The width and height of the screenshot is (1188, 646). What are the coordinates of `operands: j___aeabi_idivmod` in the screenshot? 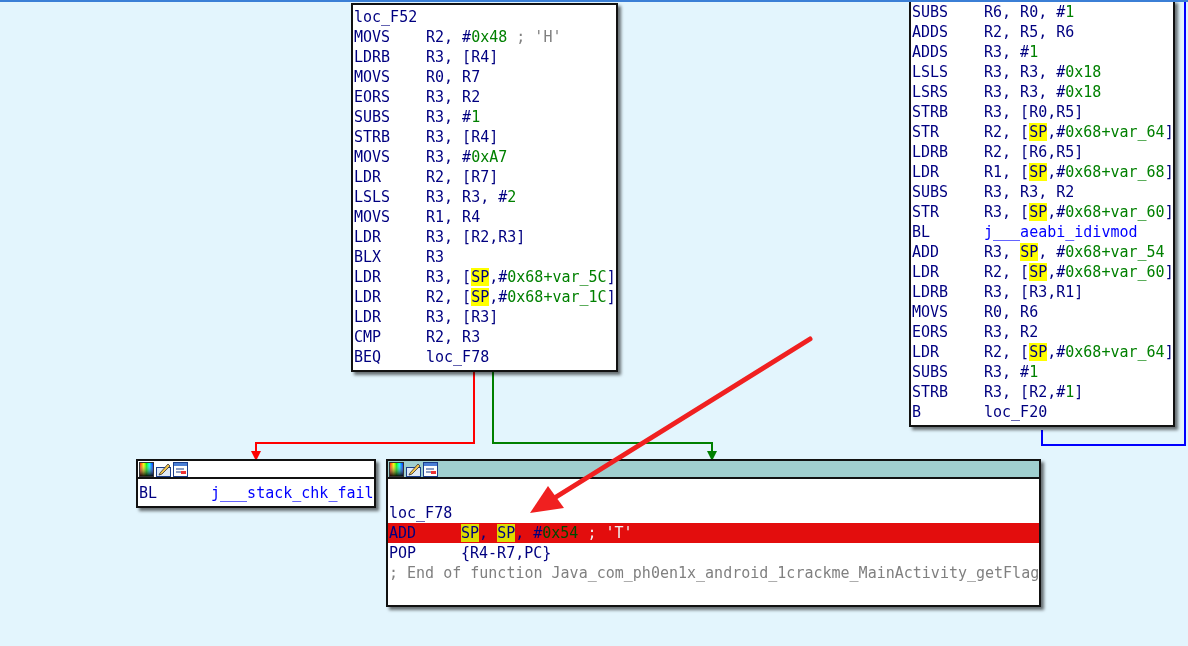 It's located at (1061, 232).